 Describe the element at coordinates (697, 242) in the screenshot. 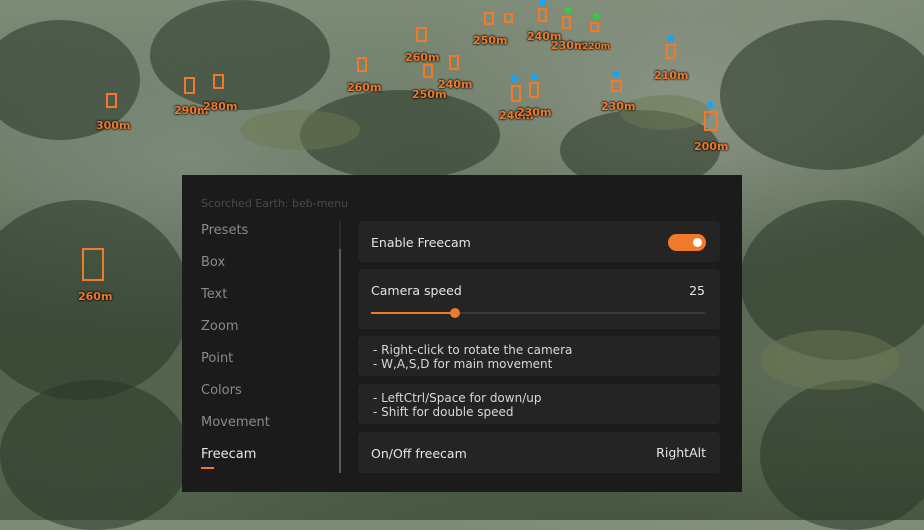

I see `toggle-knob` at that location.